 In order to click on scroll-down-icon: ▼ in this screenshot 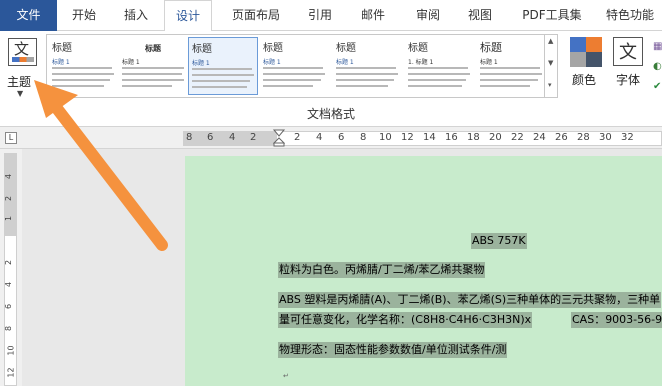, I will do `click(550, 63)`.